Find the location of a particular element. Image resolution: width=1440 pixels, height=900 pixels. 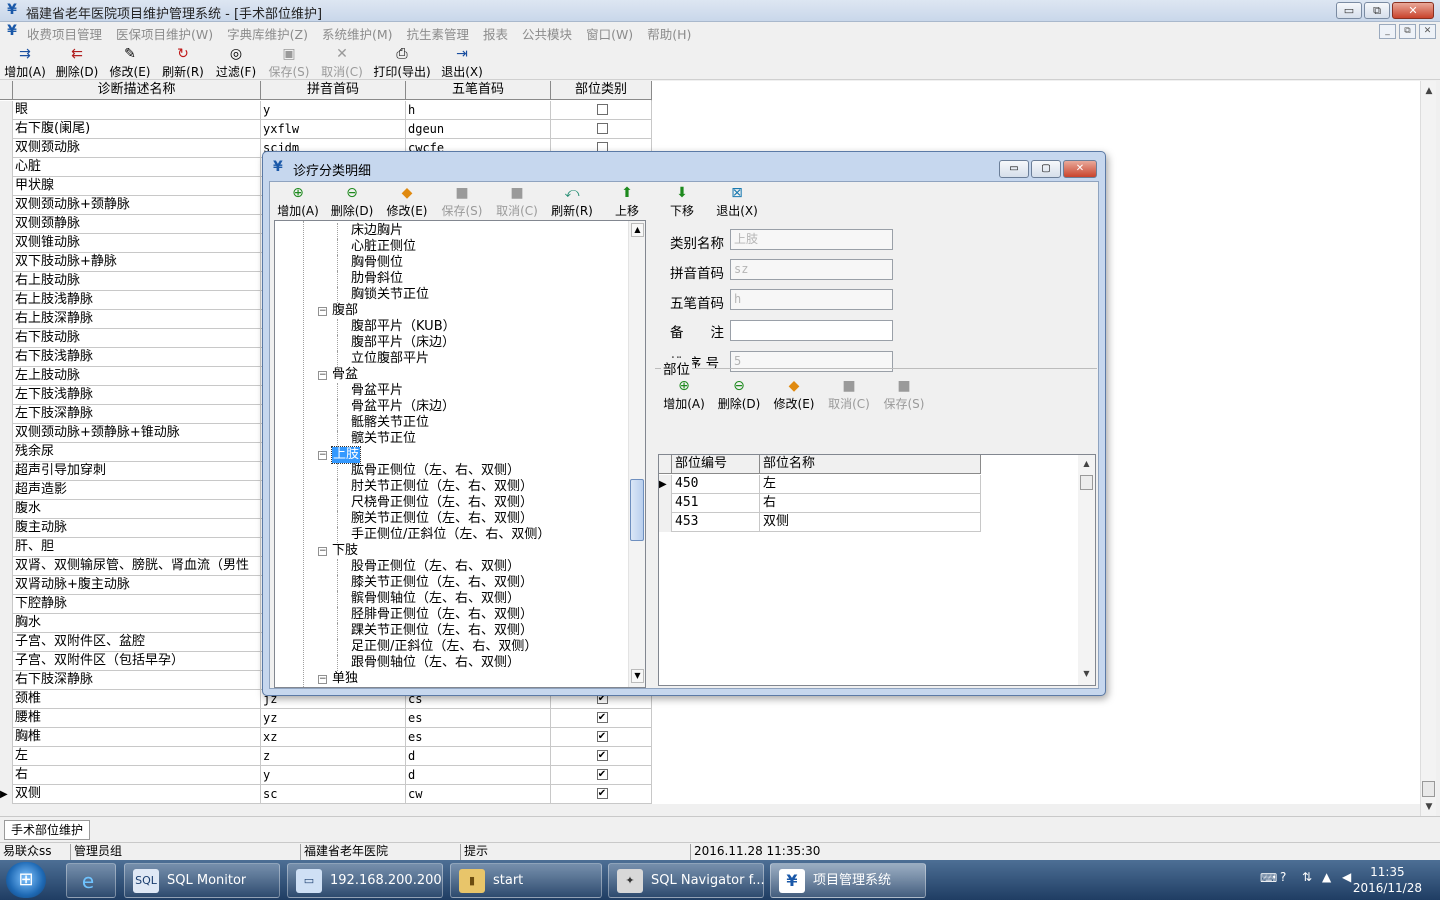

tree-node-item: 跟骨侧轴位（左、右、双侧） is located at coordinates (435, 663).